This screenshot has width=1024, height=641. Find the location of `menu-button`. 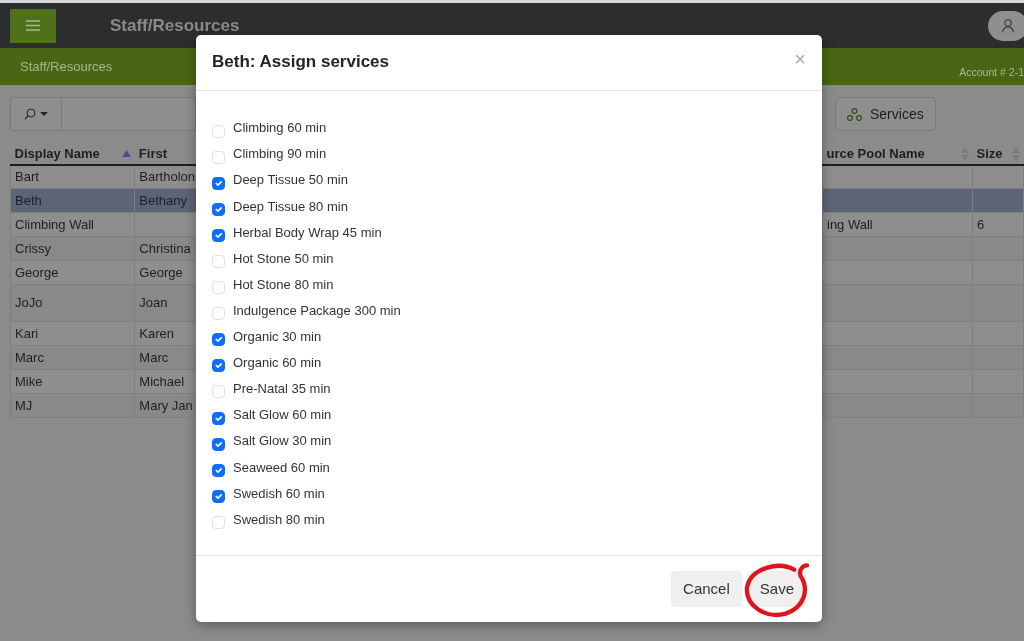

menu-button is located at coordinates (33, 25).